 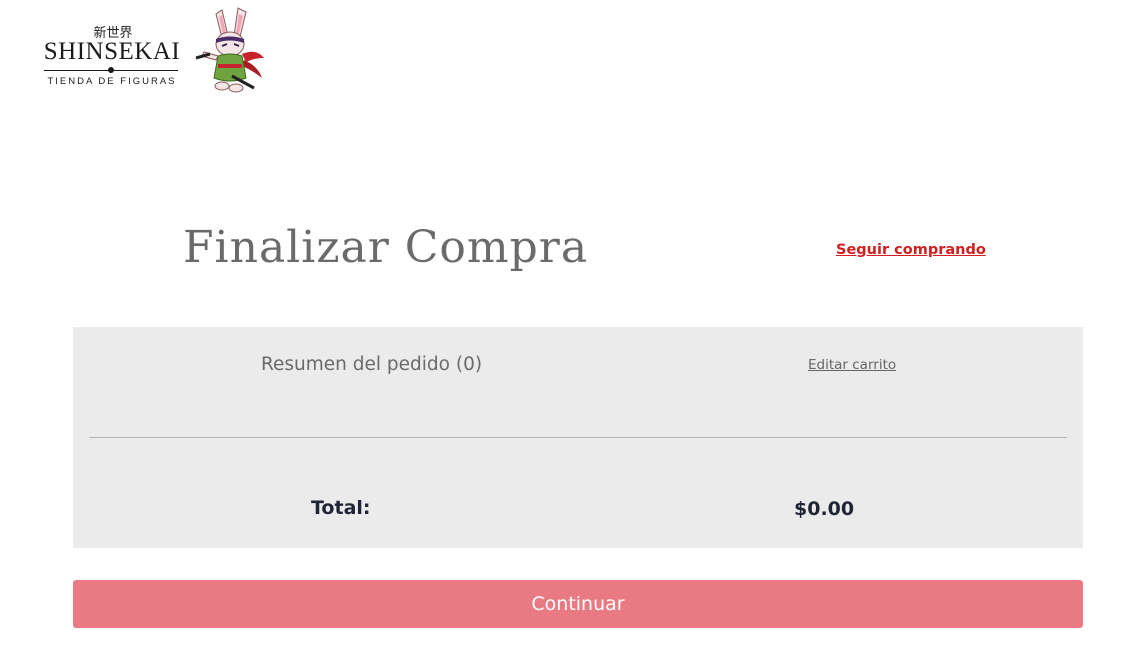 What do you see at coordinates (386, 247) in the screenshot?
I see `page-title: Finalizar Compra` at bounding box center [386, 247].